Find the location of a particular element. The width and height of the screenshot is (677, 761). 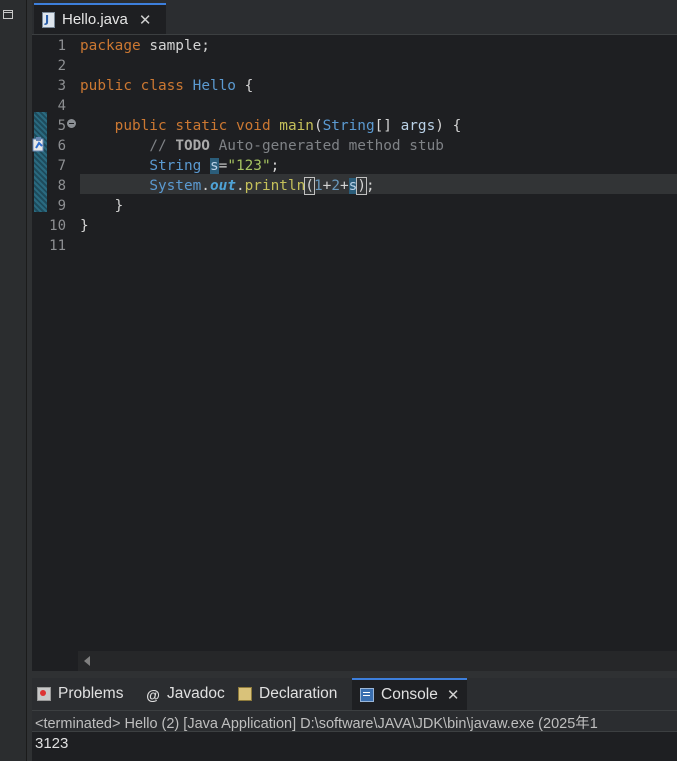

line-number-gutter: 1 2 3 4 5 6 7 8 9 10 11 is located at coordinates (56, 343).